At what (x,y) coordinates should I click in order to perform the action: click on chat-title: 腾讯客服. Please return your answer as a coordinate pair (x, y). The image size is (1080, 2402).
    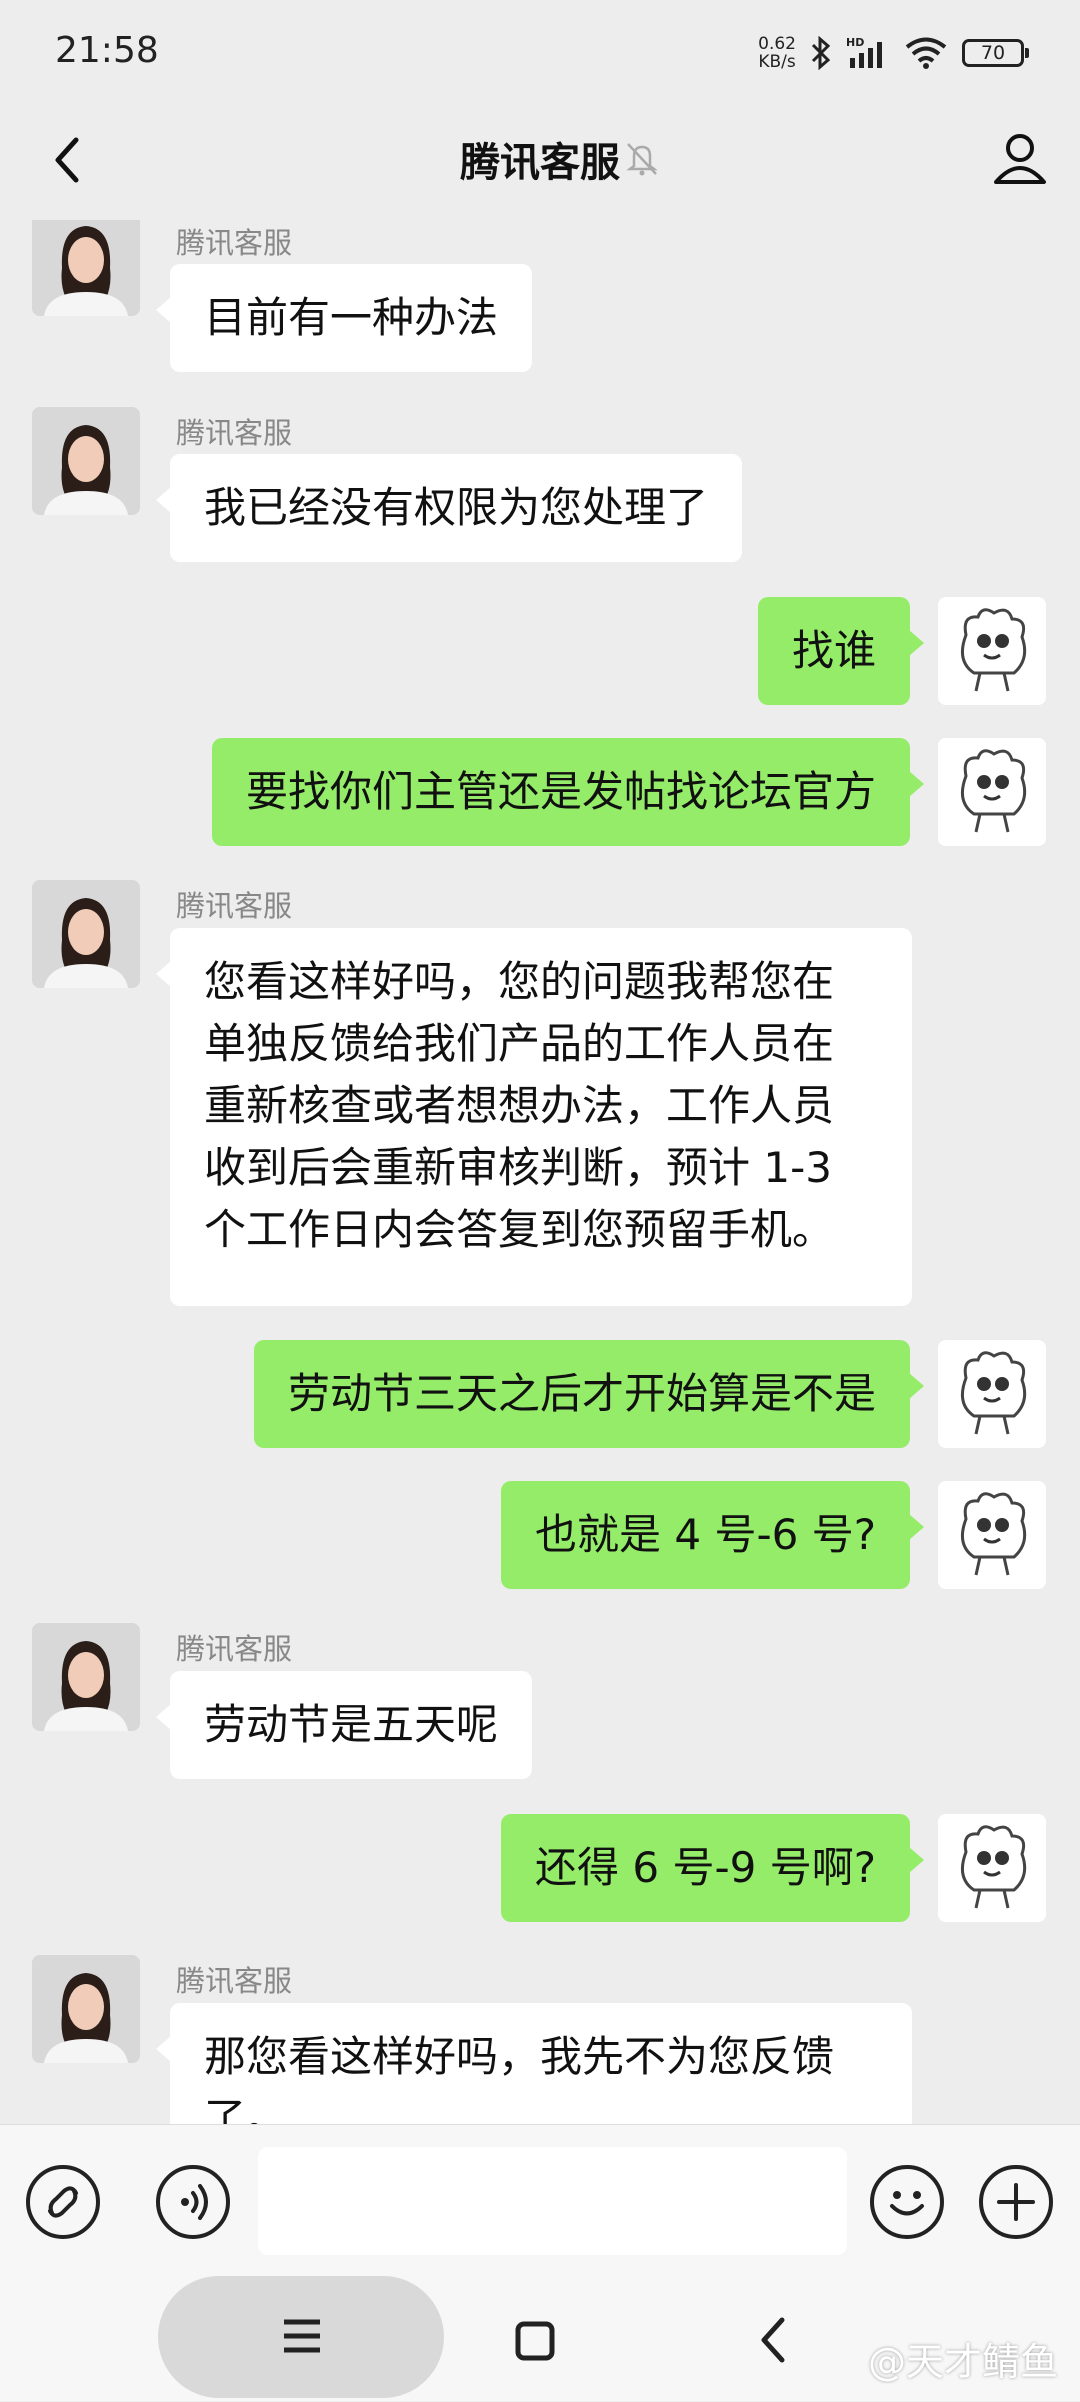
    Looking at the image, I should click on (540, 163).